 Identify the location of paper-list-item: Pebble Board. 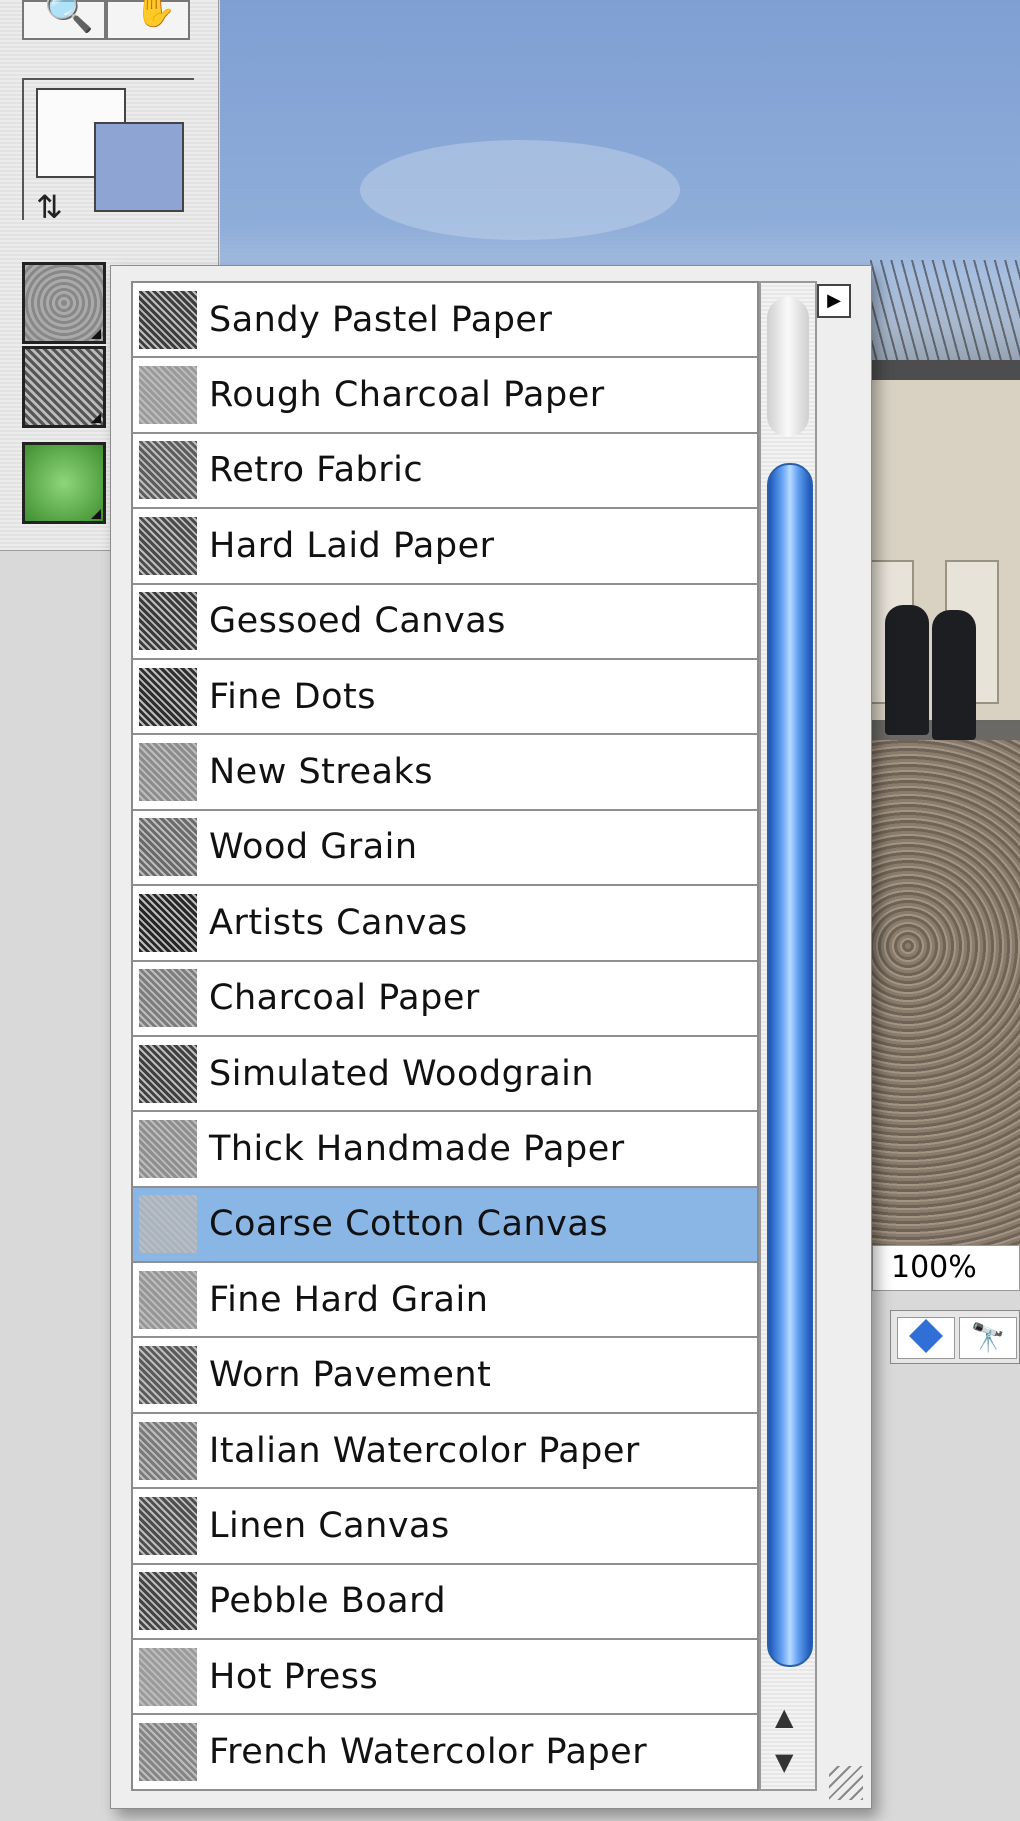
(445, 1602).